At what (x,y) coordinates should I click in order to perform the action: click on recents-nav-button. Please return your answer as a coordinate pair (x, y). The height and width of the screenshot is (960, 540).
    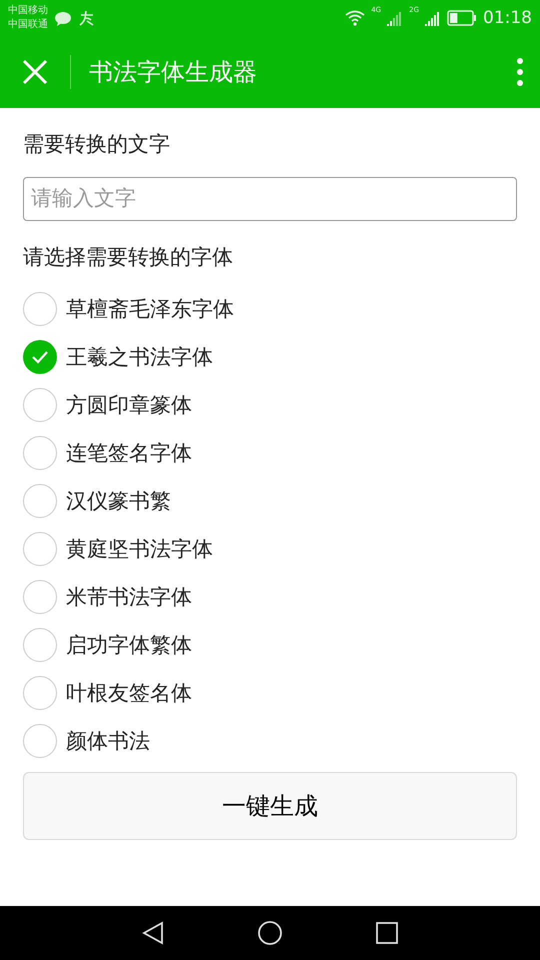
    Looking at the image, I should click on (387, 933).